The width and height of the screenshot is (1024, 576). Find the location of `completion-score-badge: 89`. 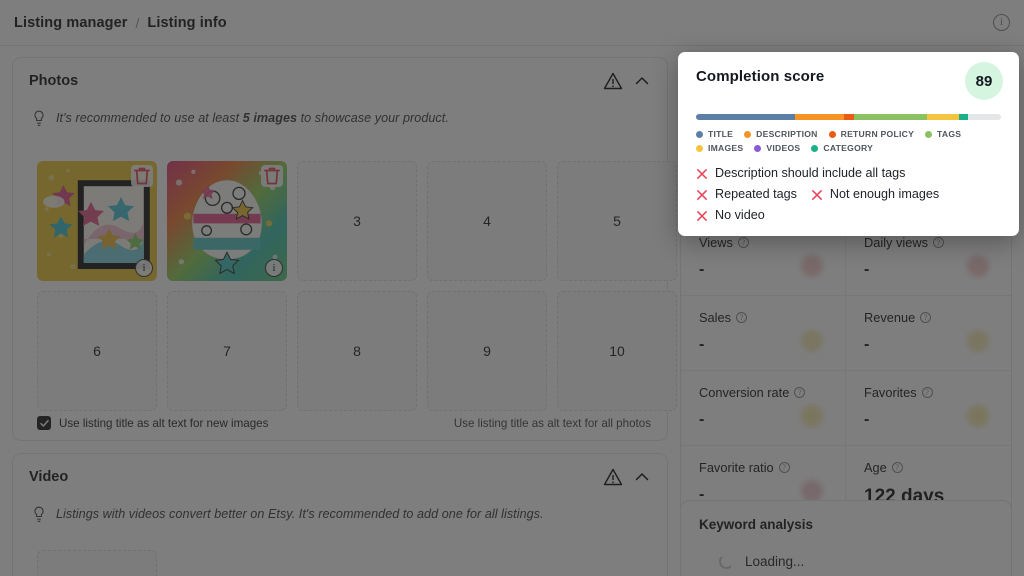

completion-score-badge: 89 is located at coordinates (984, 81).